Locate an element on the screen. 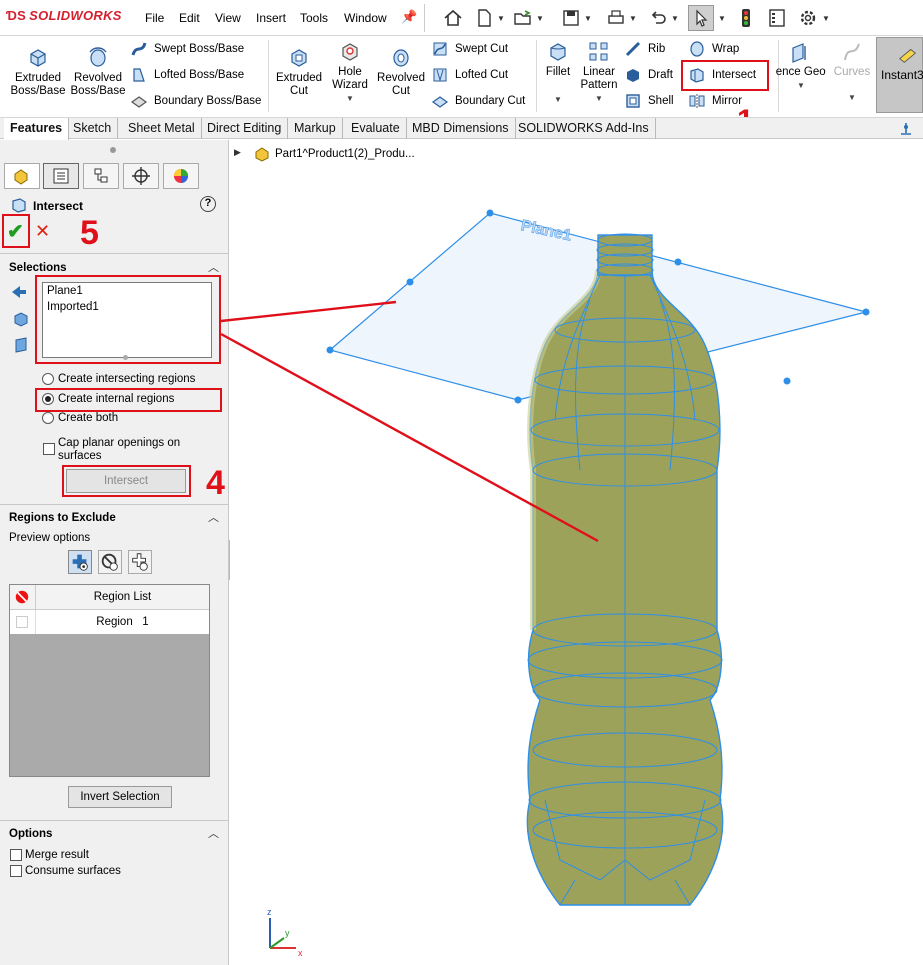 The height and width of the screenshot is (965, 923). tab-features: Features is located at coordinates (37, 129).